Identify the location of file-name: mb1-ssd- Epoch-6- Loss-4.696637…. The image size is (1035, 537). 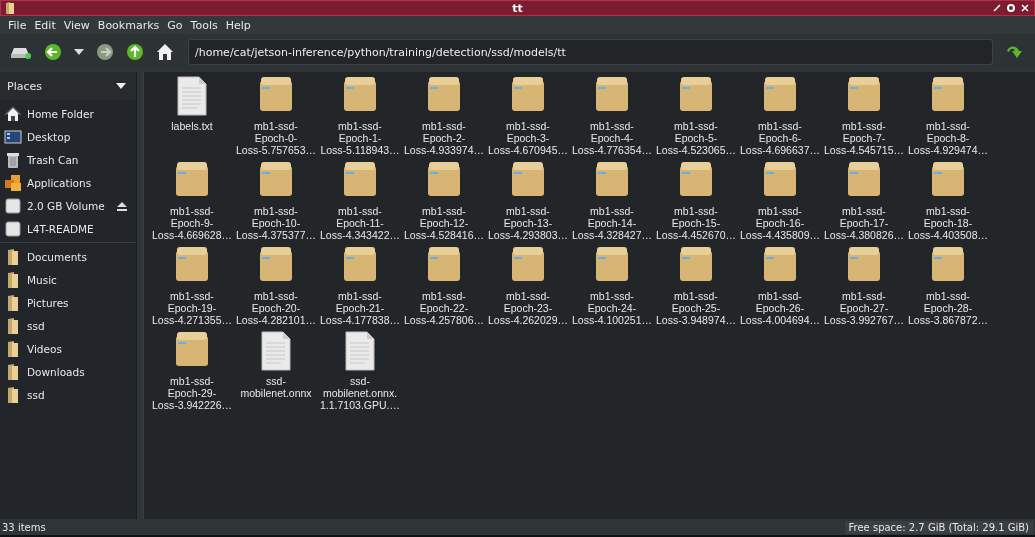
(780, 138).